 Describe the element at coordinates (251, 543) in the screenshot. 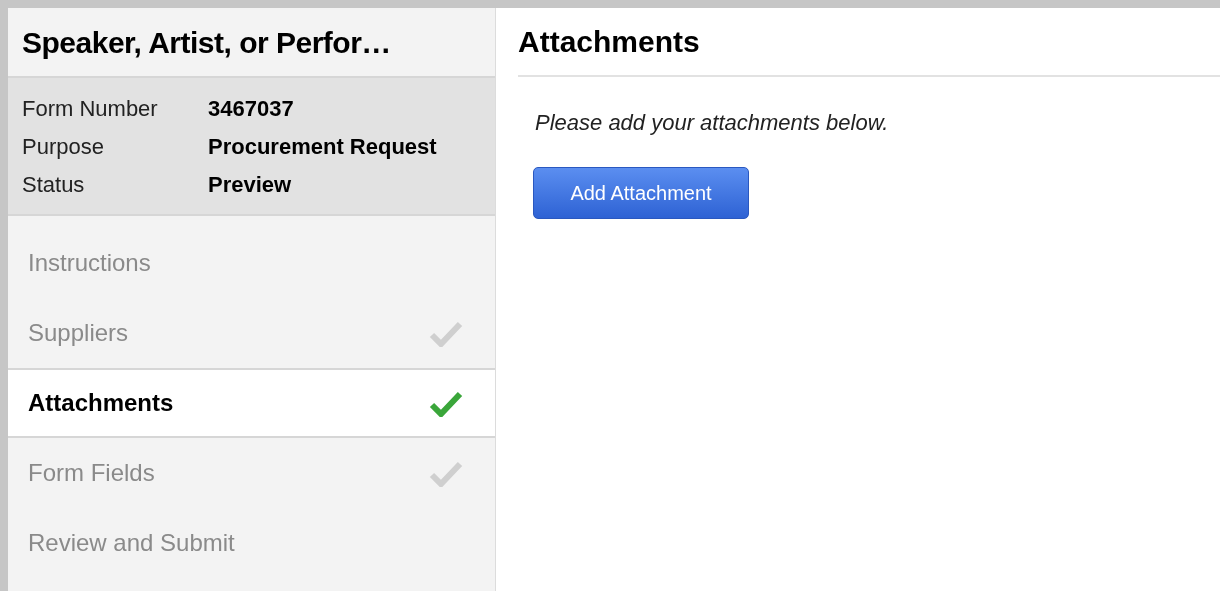

I see `step-item: Review and Submit` at that location.